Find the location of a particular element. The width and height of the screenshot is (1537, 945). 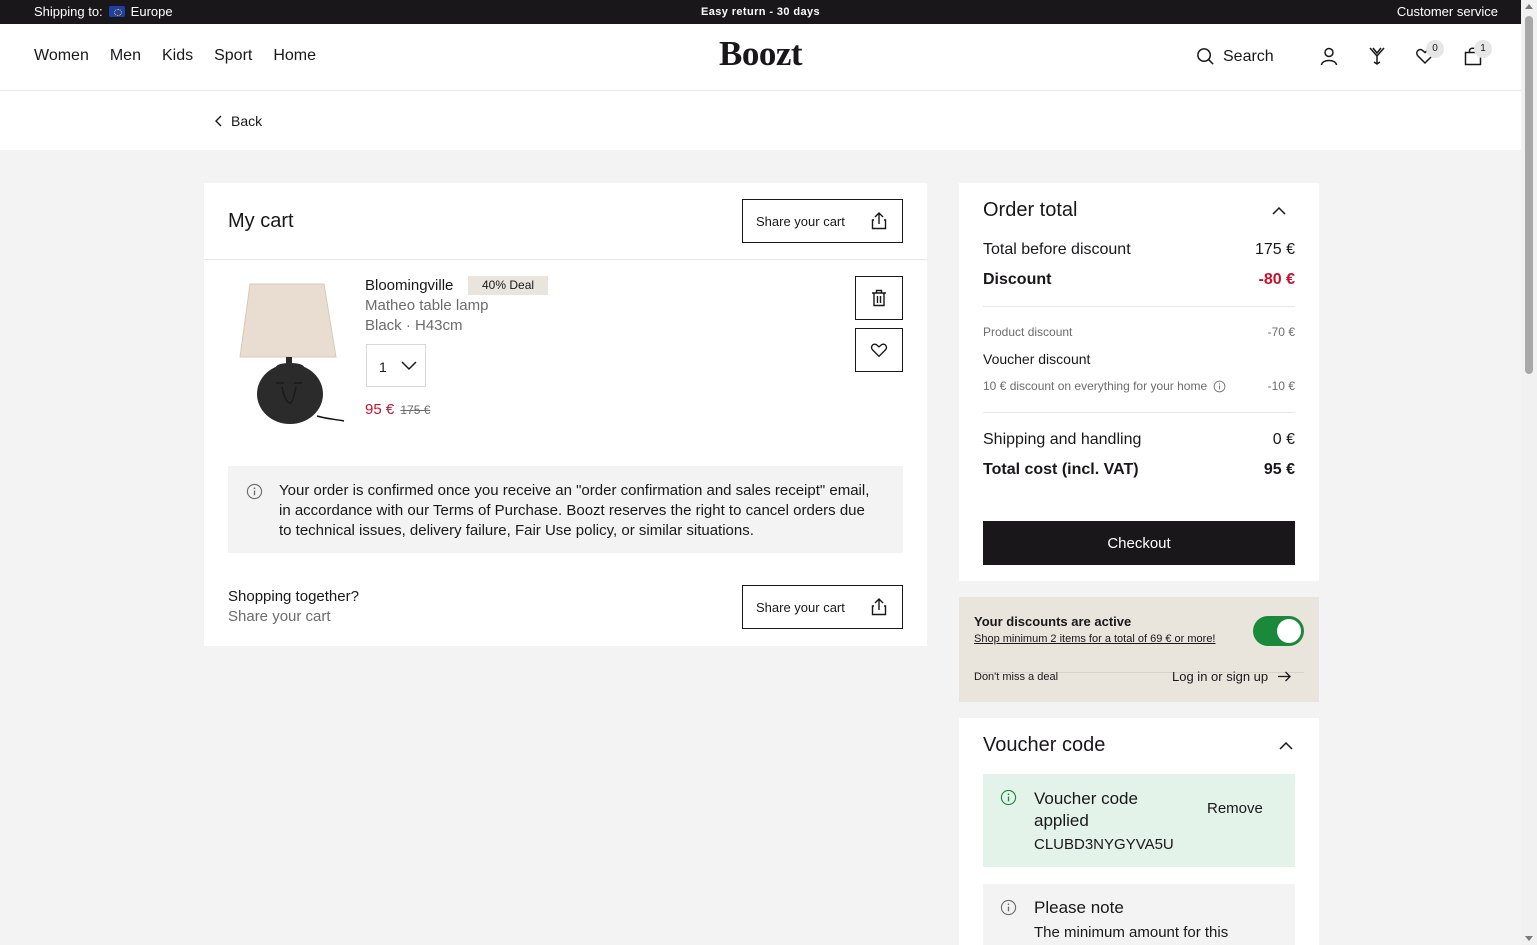

user-icon is located at coordinates (1329, 56).